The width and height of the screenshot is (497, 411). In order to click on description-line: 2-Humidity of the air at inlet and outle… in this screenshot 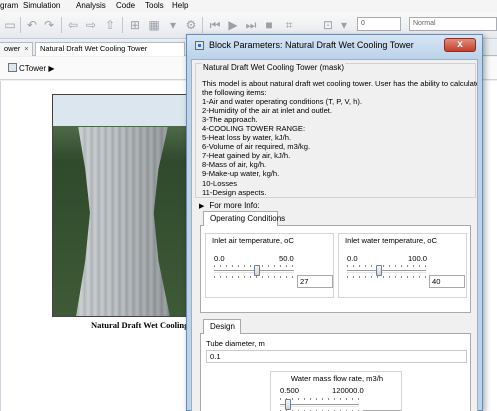, I will do `click(267, 111)`.